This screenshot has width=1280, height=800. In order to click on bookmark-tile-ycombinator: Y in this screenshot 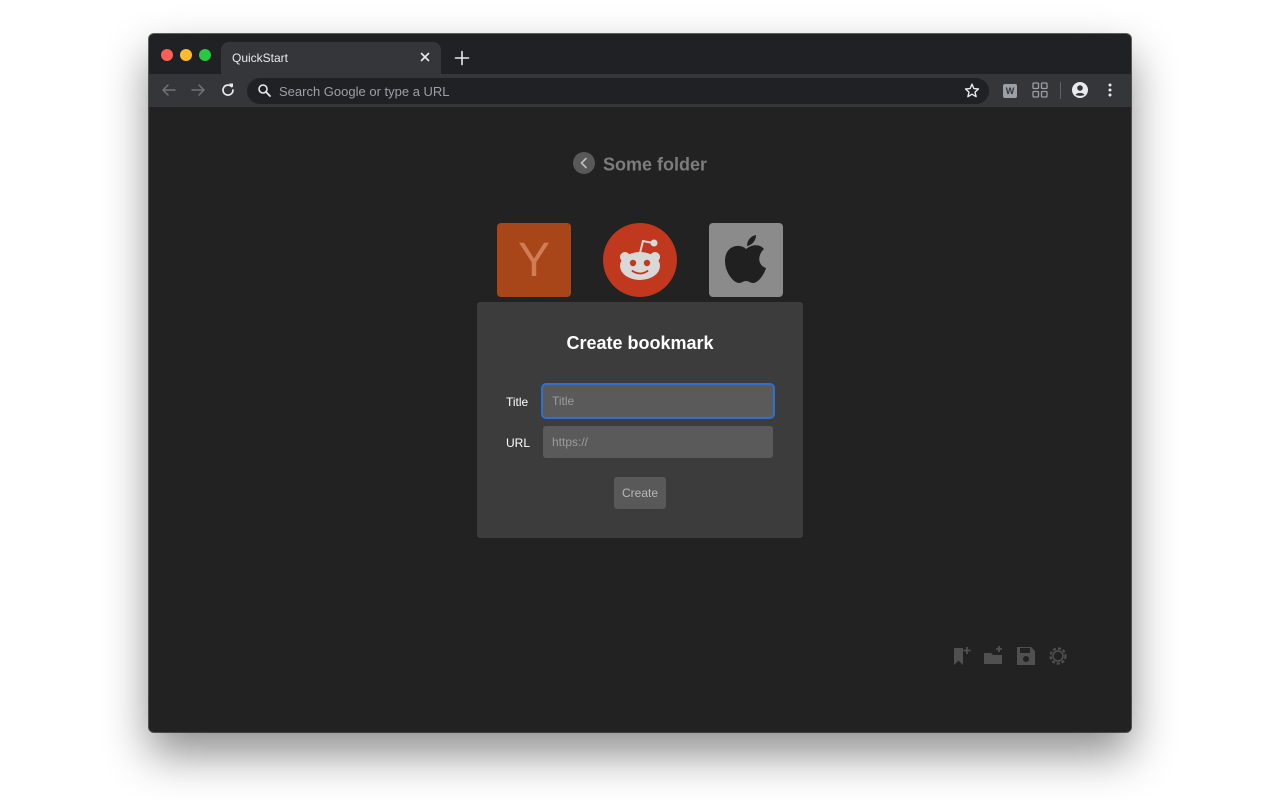, I will do `click(534, 260)`.